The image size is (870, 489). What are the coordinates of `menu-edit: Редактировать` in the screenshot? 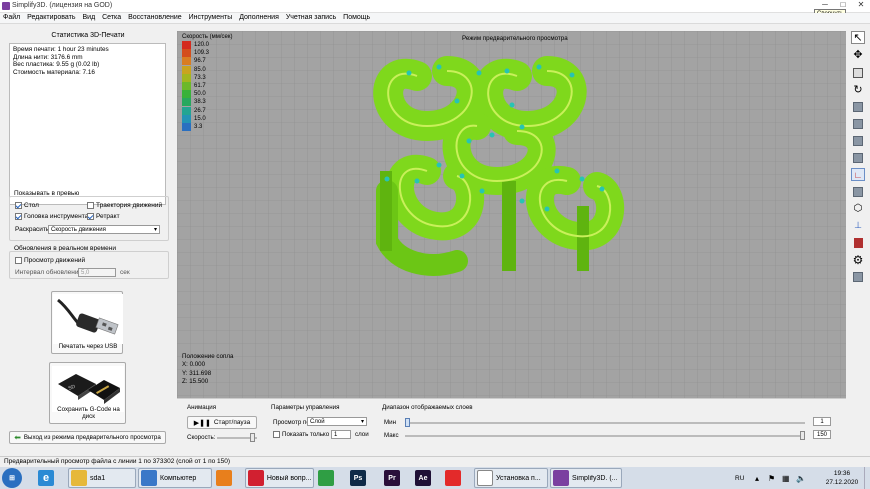 It's located at (50, 17).